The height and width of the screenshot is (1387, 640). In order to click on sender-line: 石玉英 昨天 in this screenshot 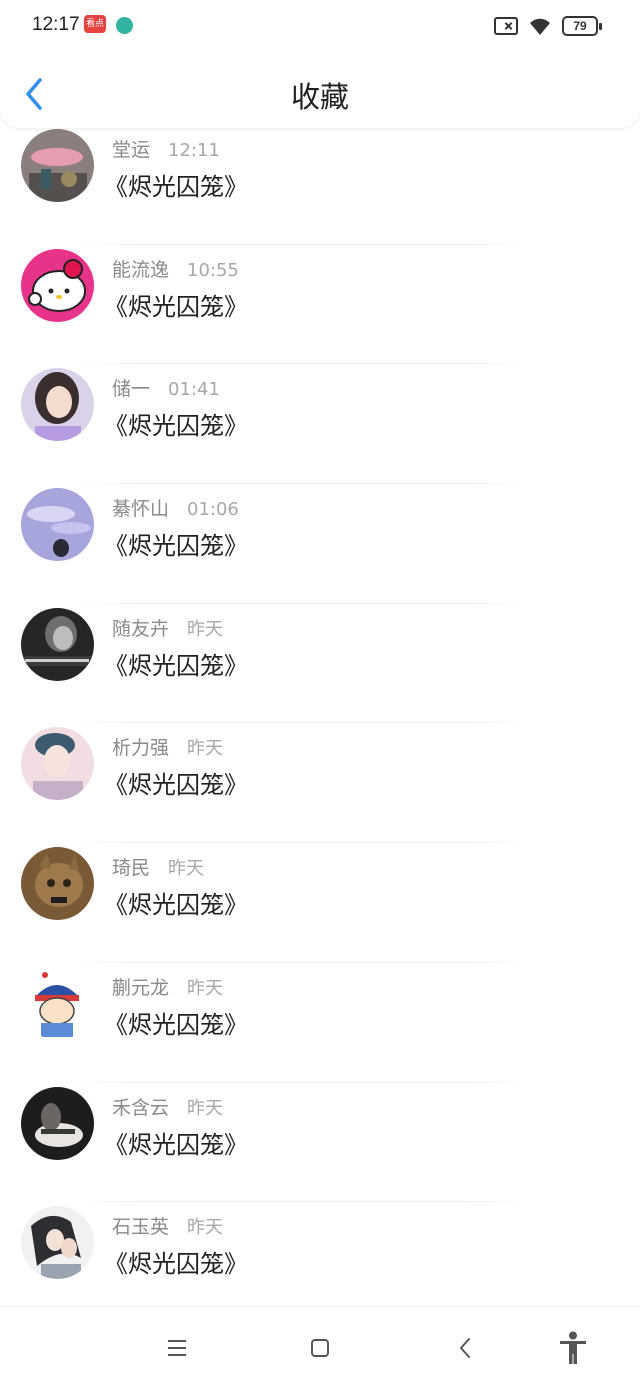, I will do `click(167, 1225)`.